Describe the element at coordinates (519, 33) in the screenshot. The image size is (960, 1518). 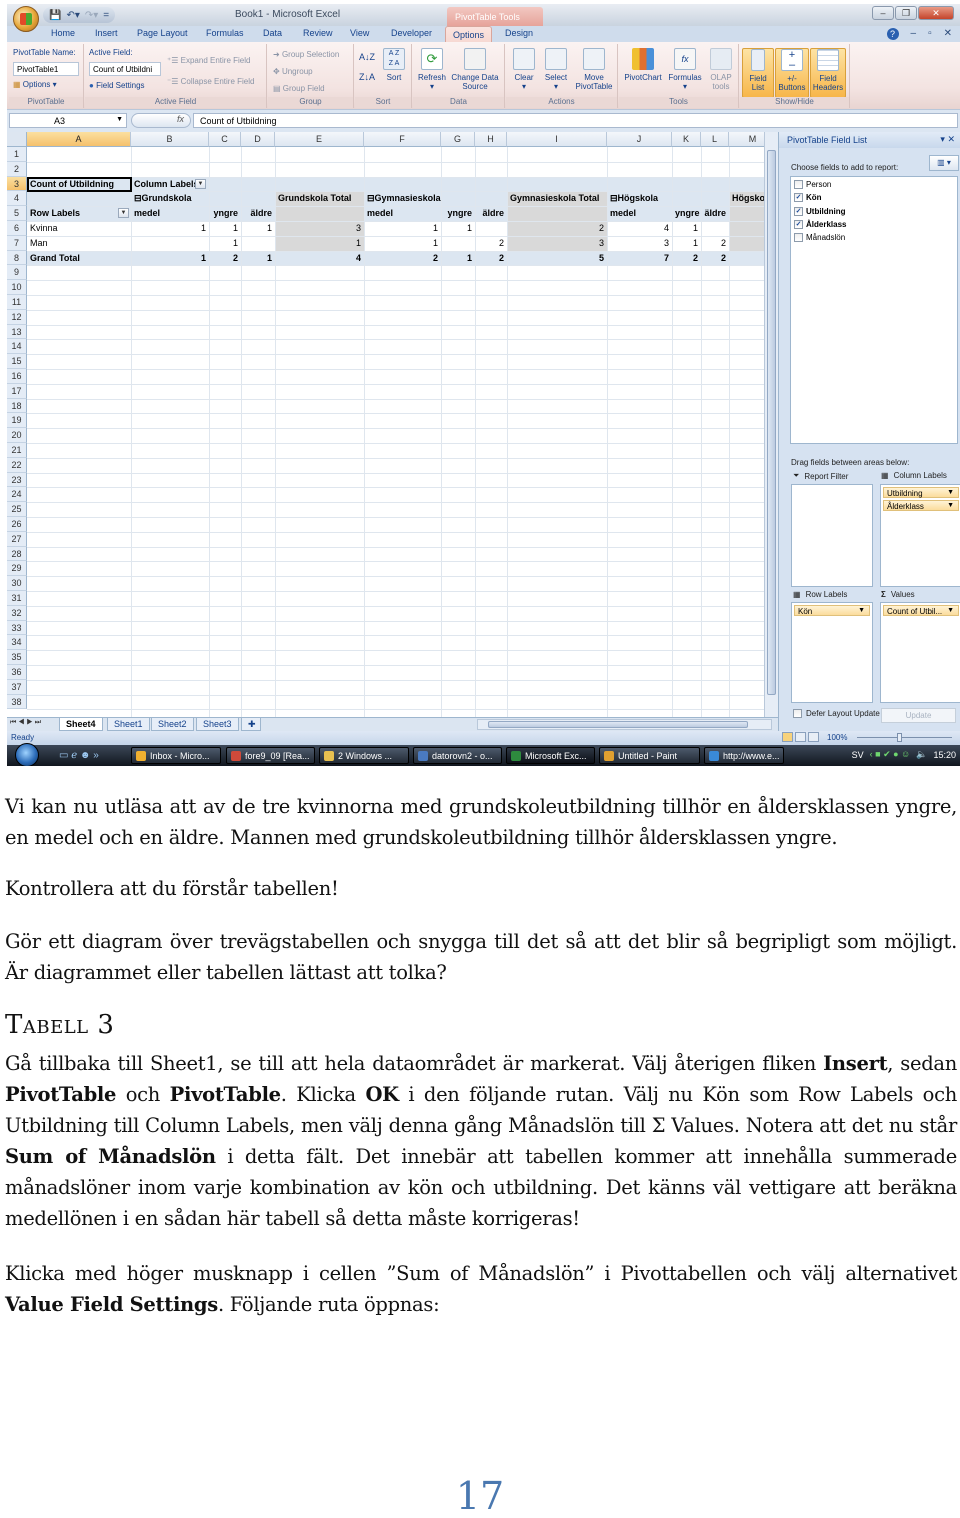
I see `tab-design: Design` at that location.